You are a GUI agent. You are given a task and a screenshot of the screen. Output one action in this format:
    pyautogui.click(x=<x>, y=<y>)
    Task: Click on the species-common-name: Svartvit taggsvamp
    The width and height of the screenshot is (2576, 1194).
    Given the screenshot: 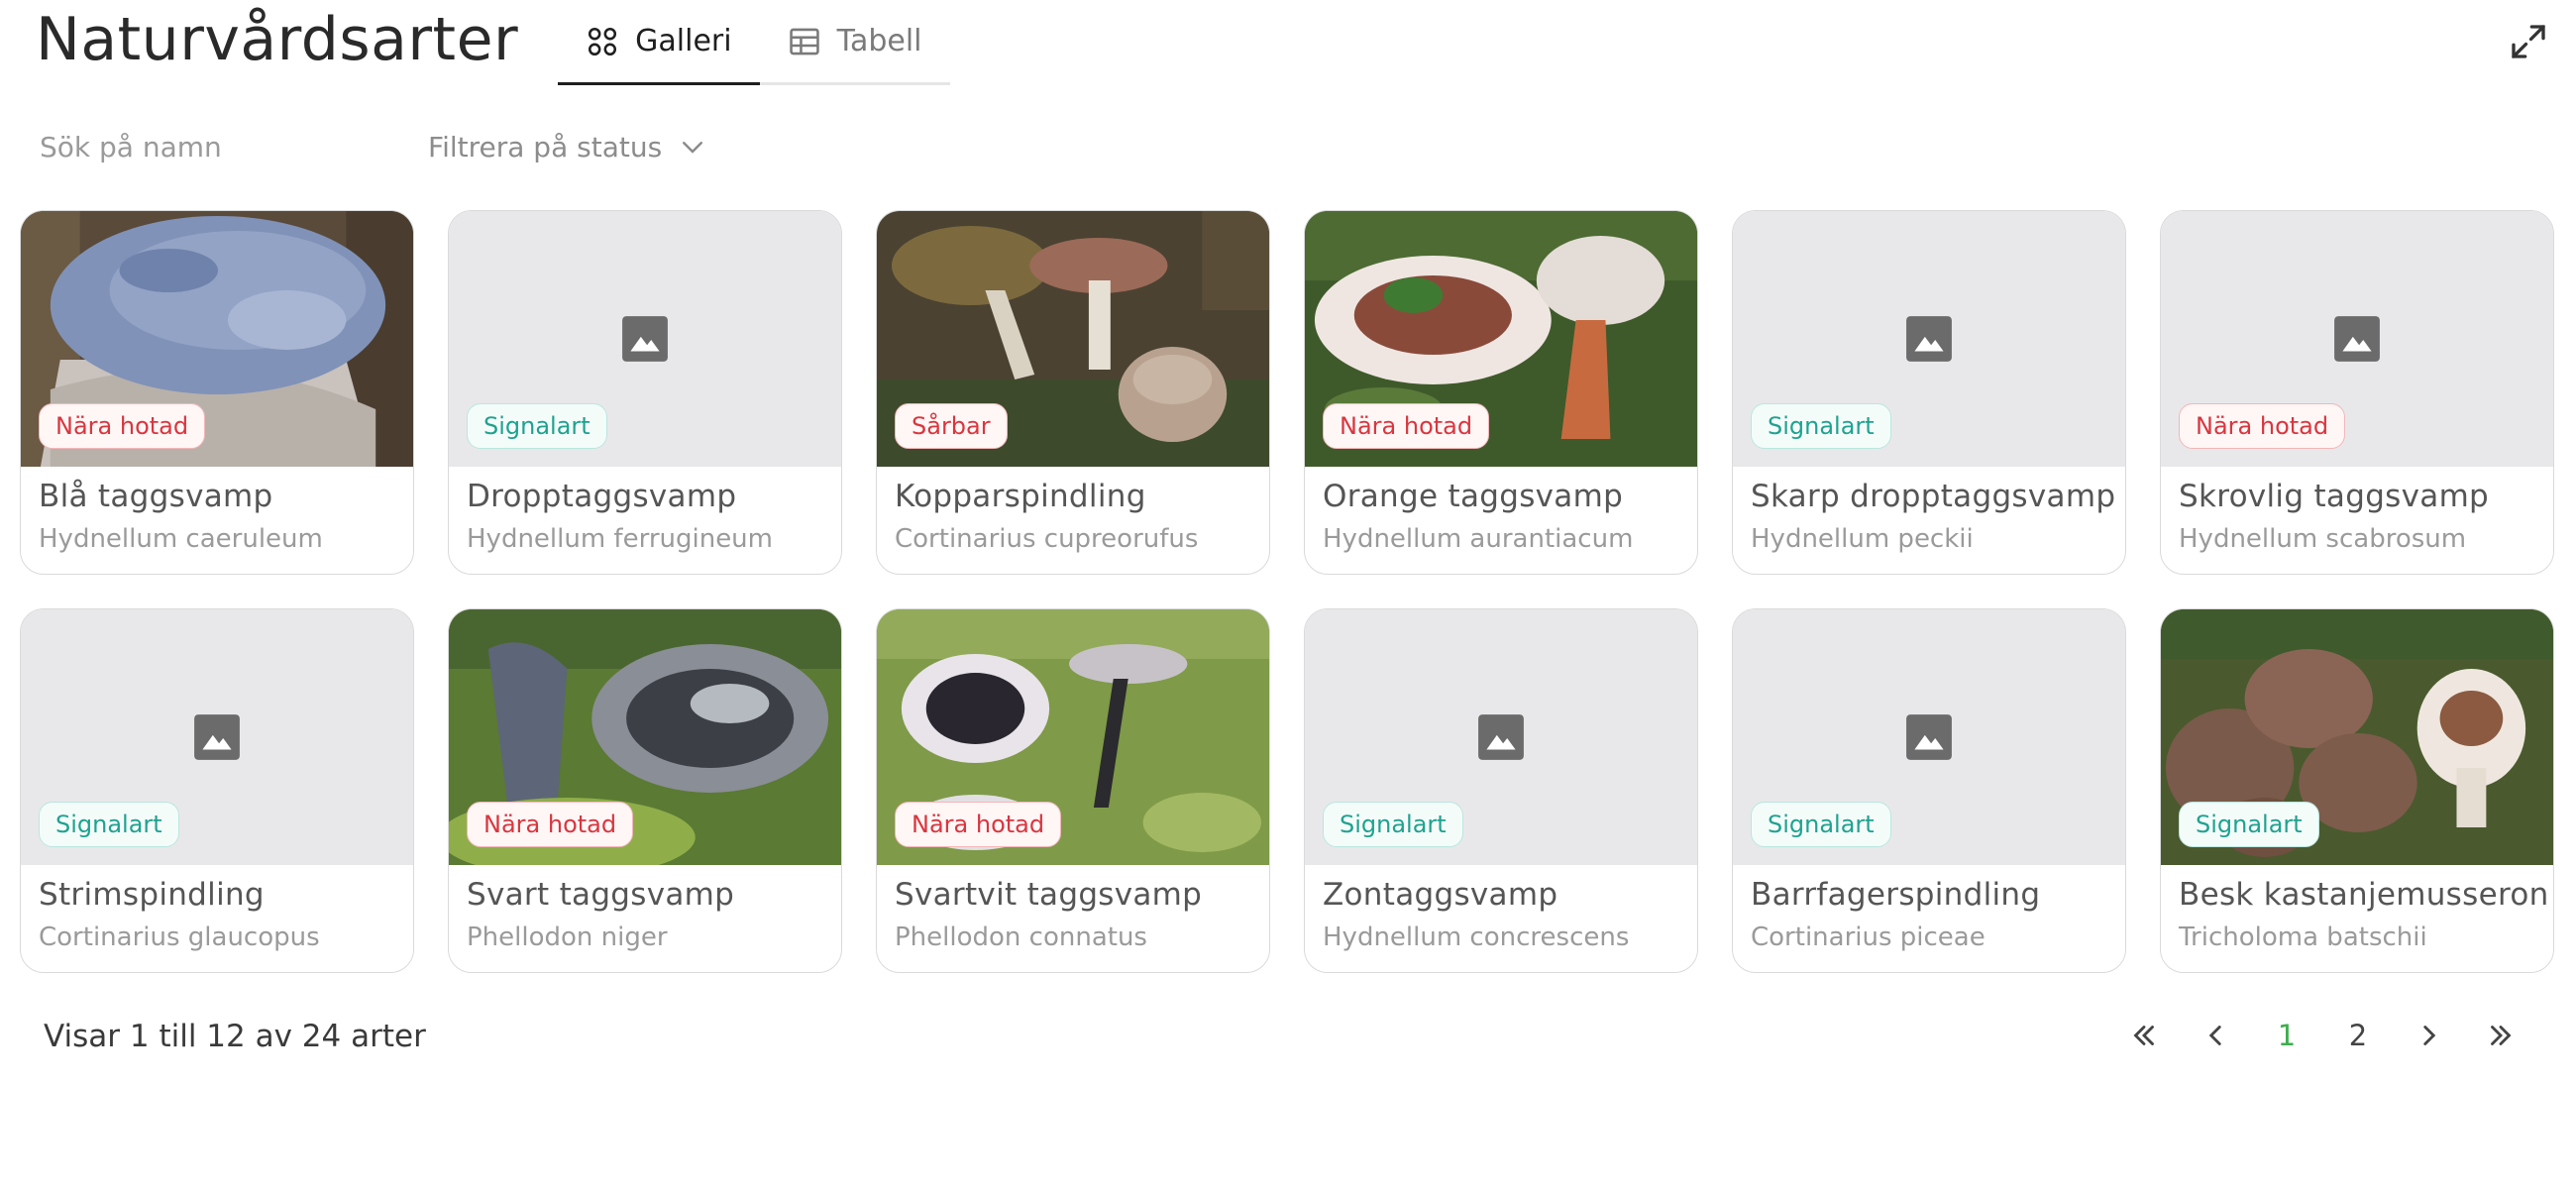 What is the action you would take?
    pyautogui.click(x=1049, y=895)
    